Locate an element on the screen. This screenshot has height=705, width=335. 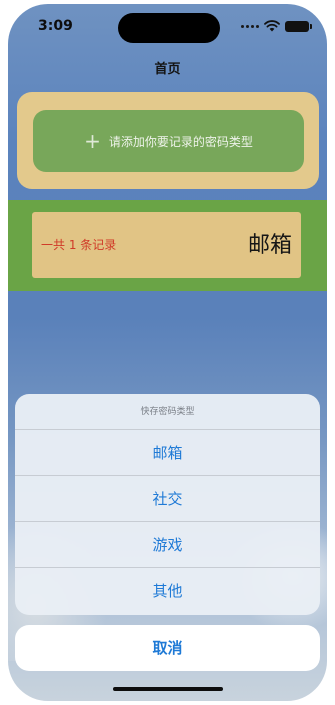
wifi-icon is located at coordinates (272, 26).